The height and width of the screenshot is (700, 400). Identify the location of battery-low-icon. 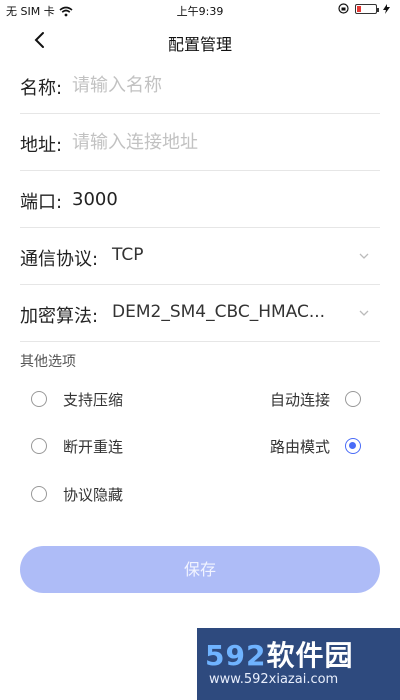
(367, 8).